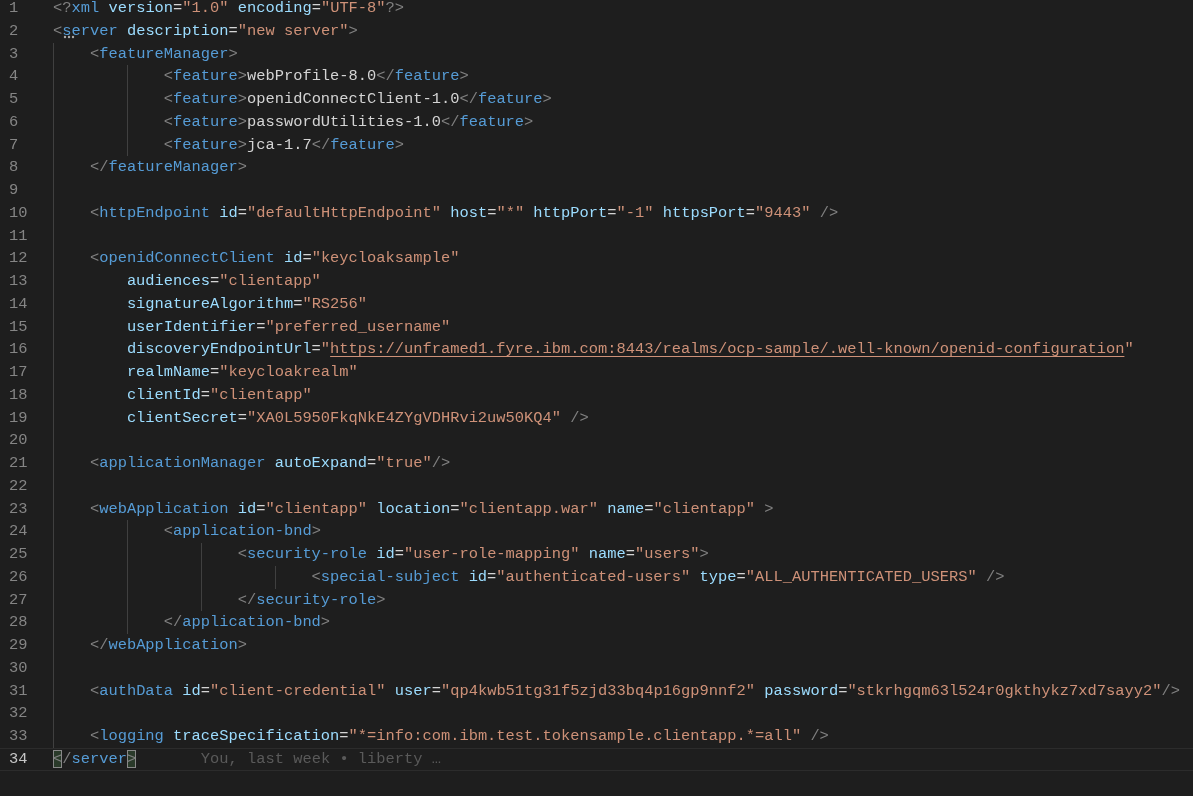 Image resolution: width=1193 pixels, height=796 pixels. Describe the element at coordinates (14, 31) in the screenshot. I see `line-number: 2` at that location.